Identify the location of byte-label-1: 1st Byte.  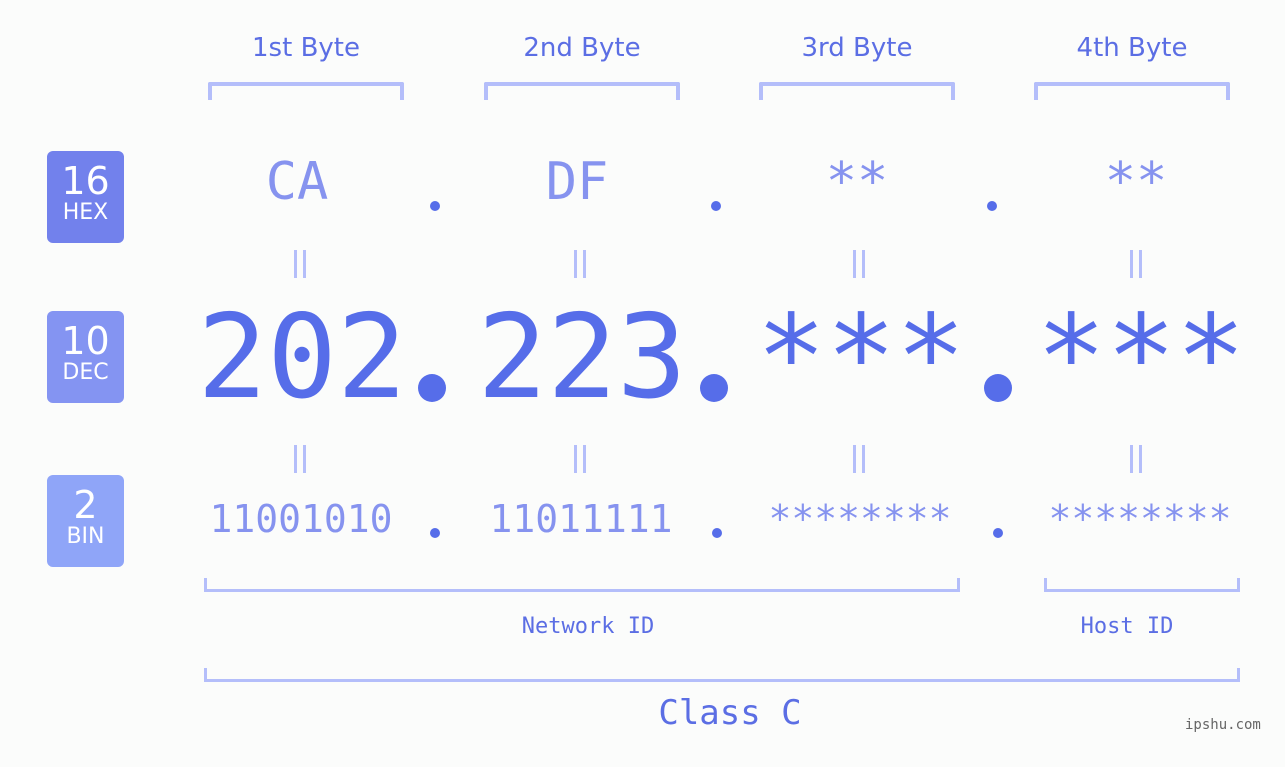
(306, 48).